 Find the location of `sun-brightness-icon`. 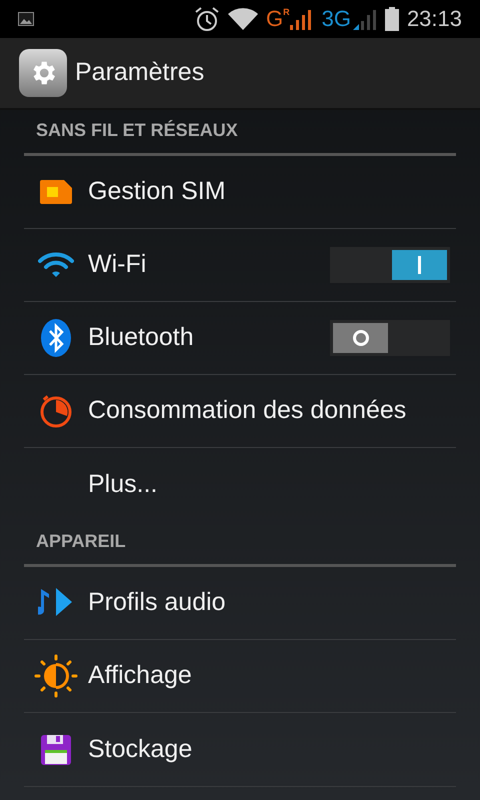

sun-brightness-icon is located at coordinates (56, 676).